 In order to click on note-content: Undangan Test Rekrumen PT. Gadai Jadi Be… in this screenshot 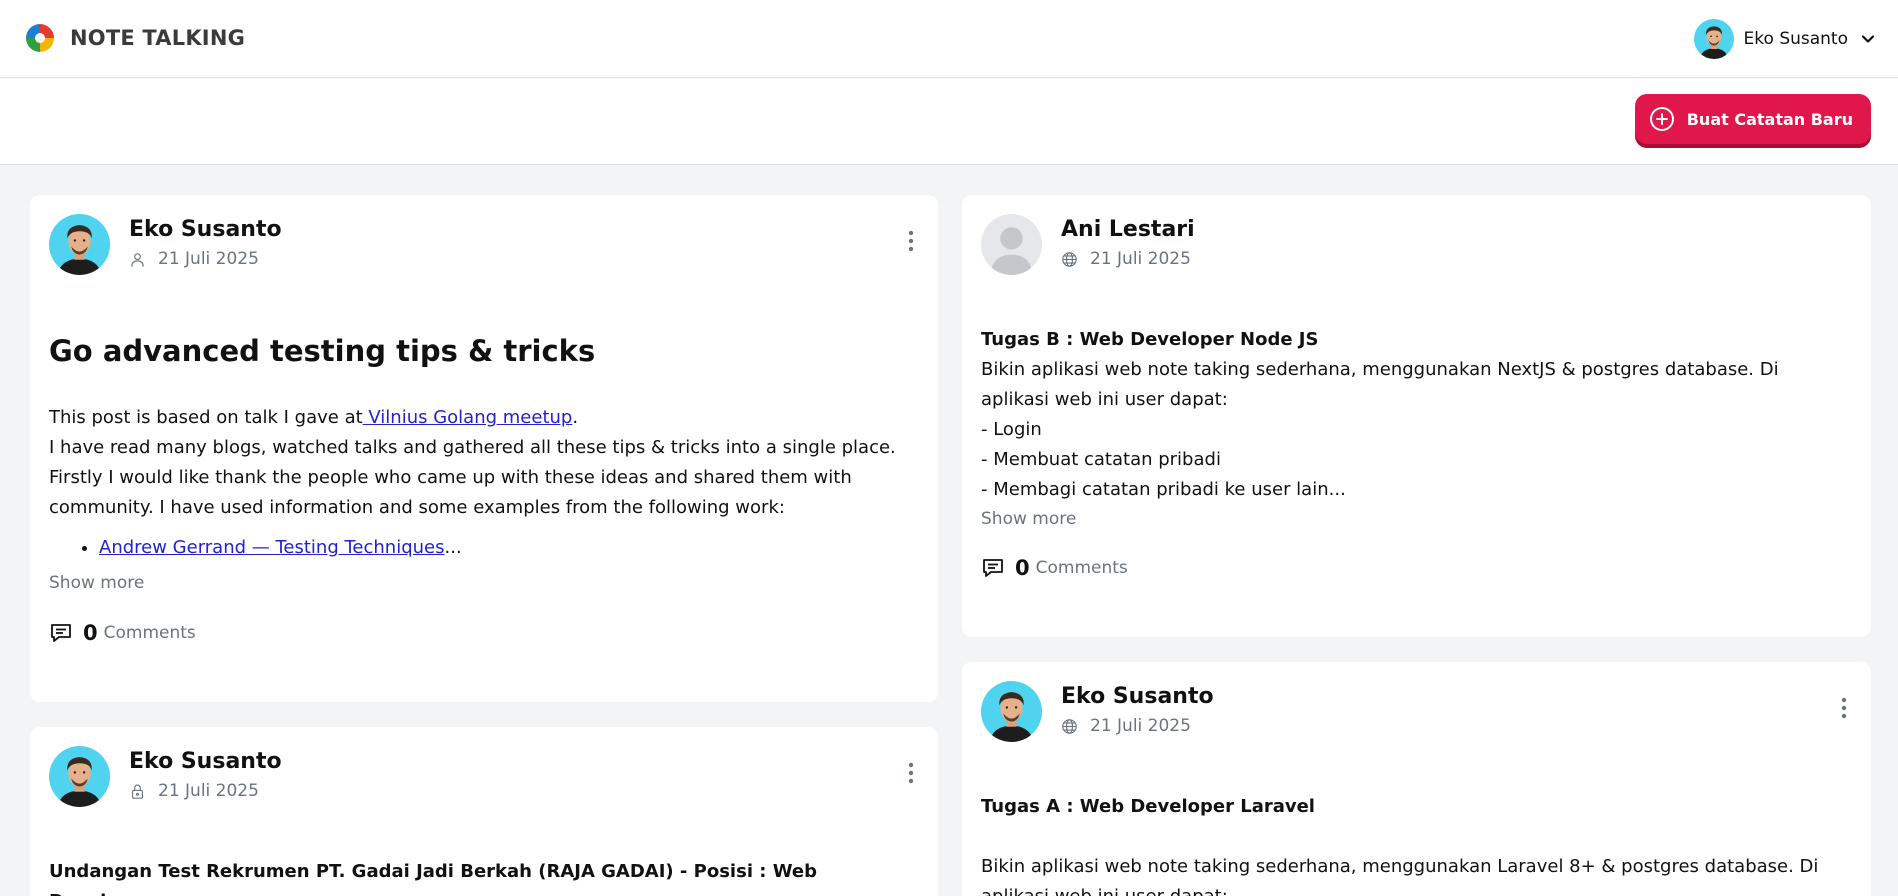, I will do `click(482, 876)`.